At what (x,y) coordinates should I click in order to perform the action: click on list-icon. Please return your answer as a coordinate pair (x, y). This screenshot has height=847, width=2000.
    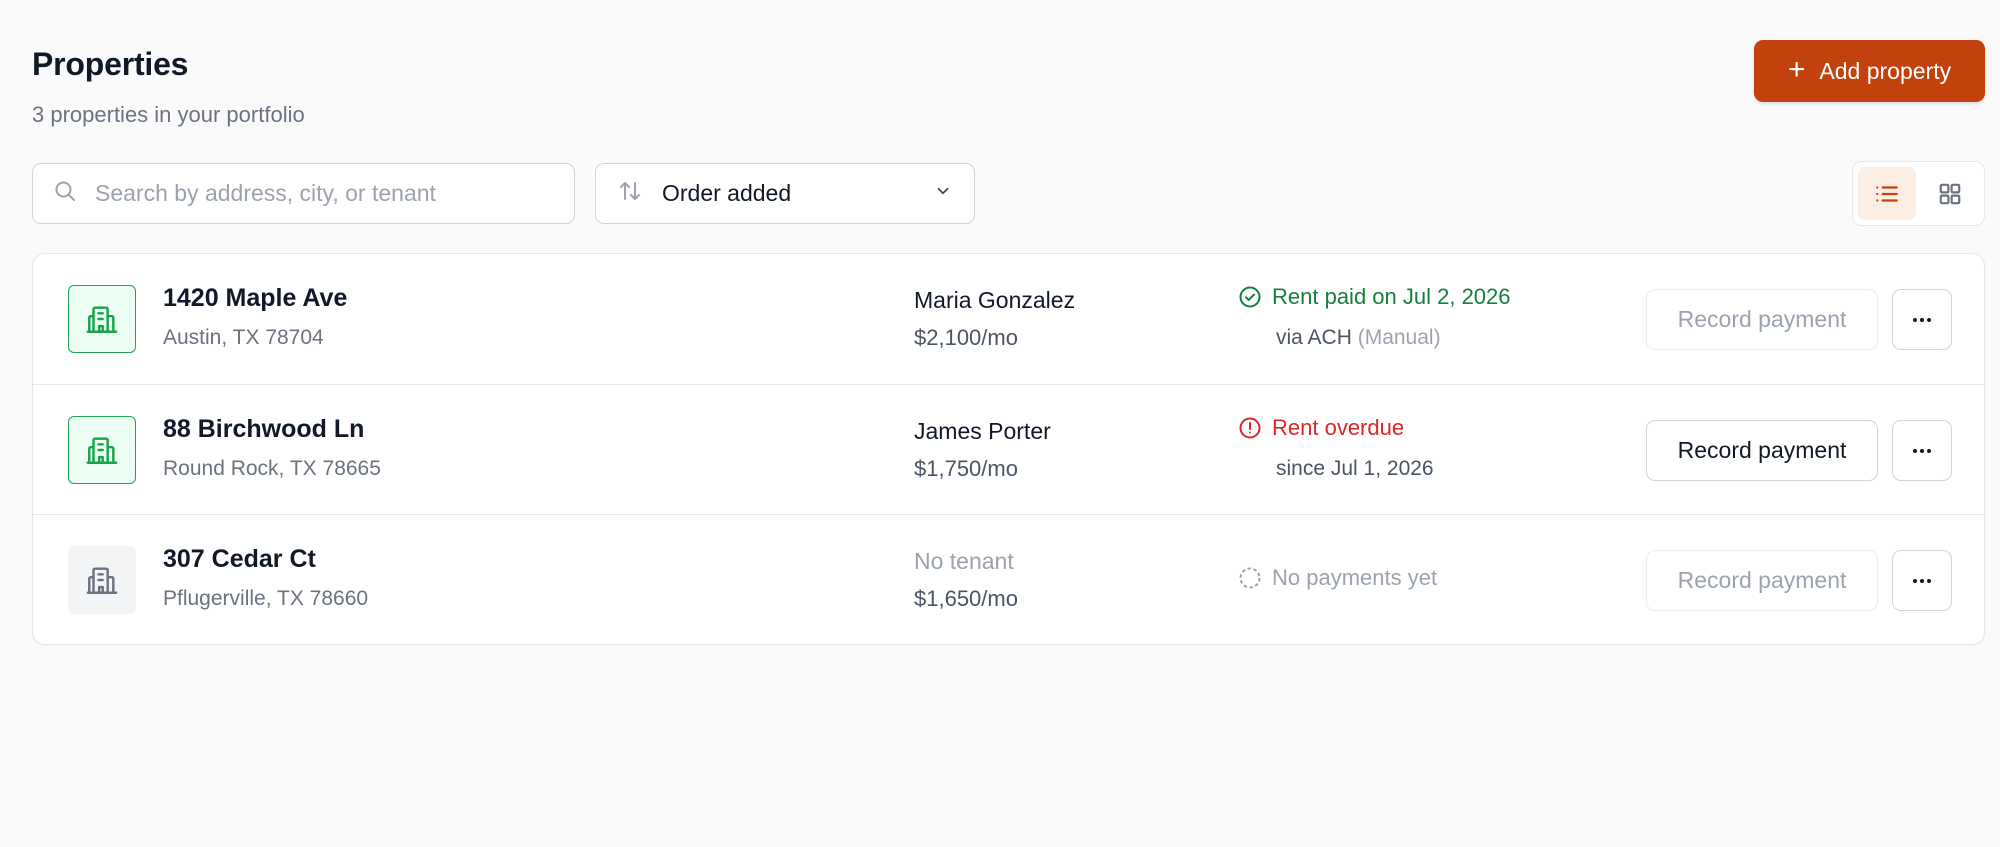
    Looking at the image, I should click on (1886, 193).